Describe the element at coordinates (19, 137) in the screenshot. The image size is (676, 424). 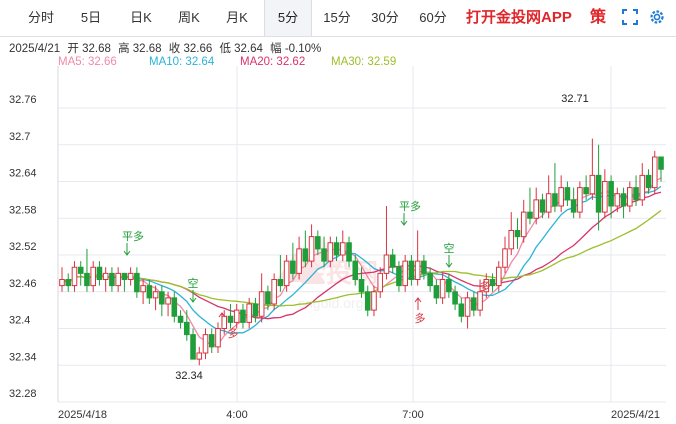
I see `y-tick-label: 32.7` at that location.